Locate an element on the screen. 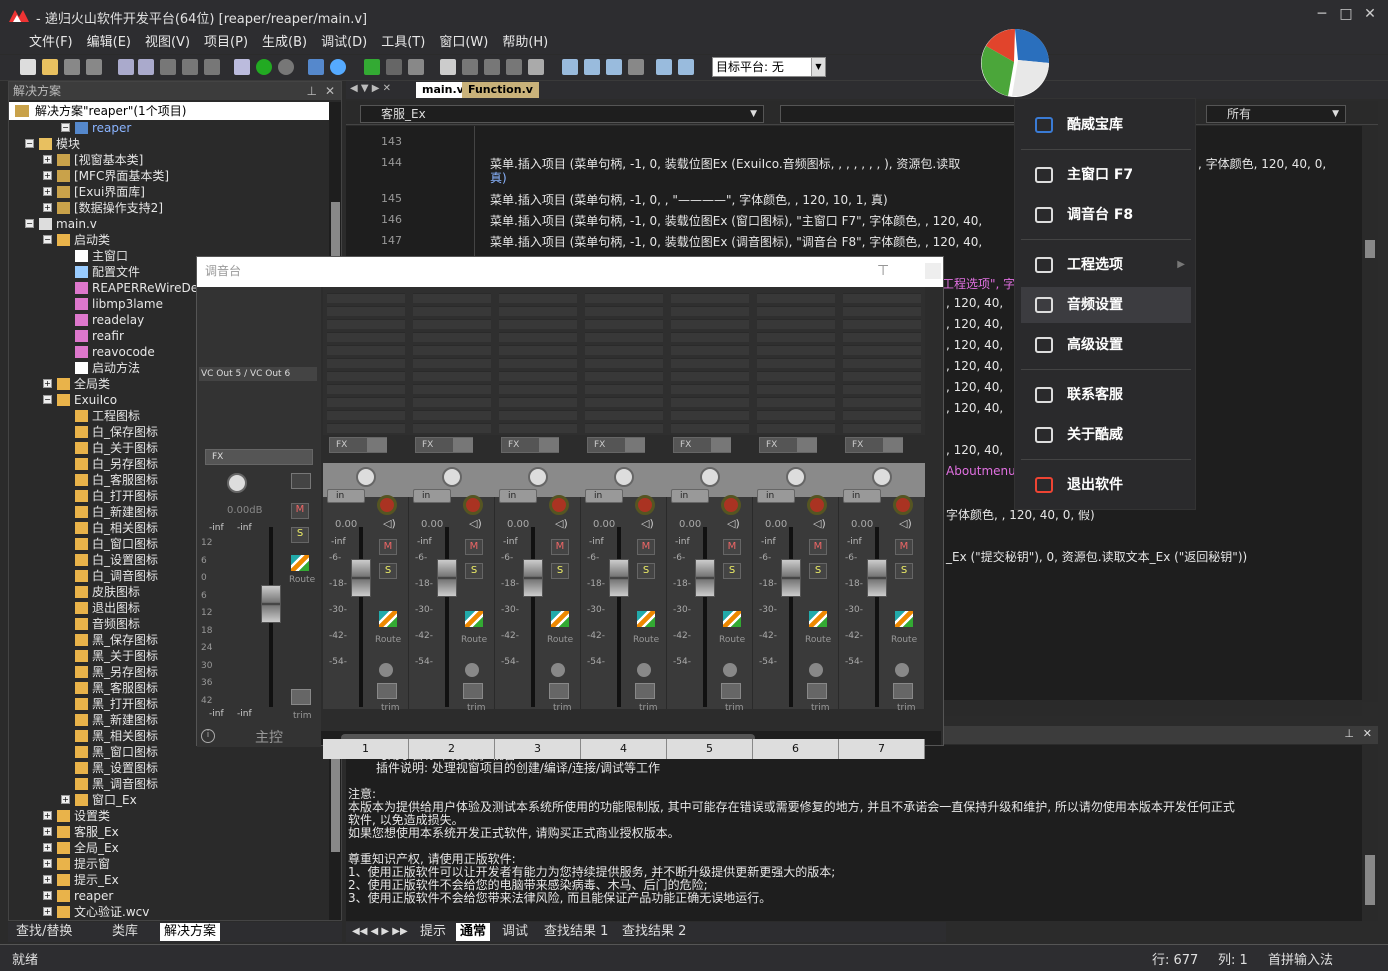 This screenshot has height=971, width=1388. tree-item: − ExuiIco is located at coordinates (80, 400).